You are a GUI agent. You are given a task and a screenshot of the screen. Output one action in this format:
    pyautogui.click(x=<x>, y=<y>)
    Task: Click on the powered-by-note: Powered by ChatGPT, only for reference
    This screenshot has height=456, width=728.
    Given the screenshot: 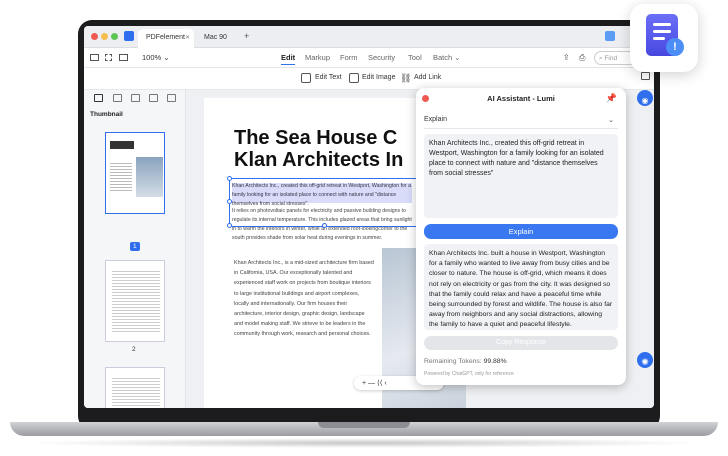 What is the action you would take?
    pyautogui.click(x=469, y=374)
    